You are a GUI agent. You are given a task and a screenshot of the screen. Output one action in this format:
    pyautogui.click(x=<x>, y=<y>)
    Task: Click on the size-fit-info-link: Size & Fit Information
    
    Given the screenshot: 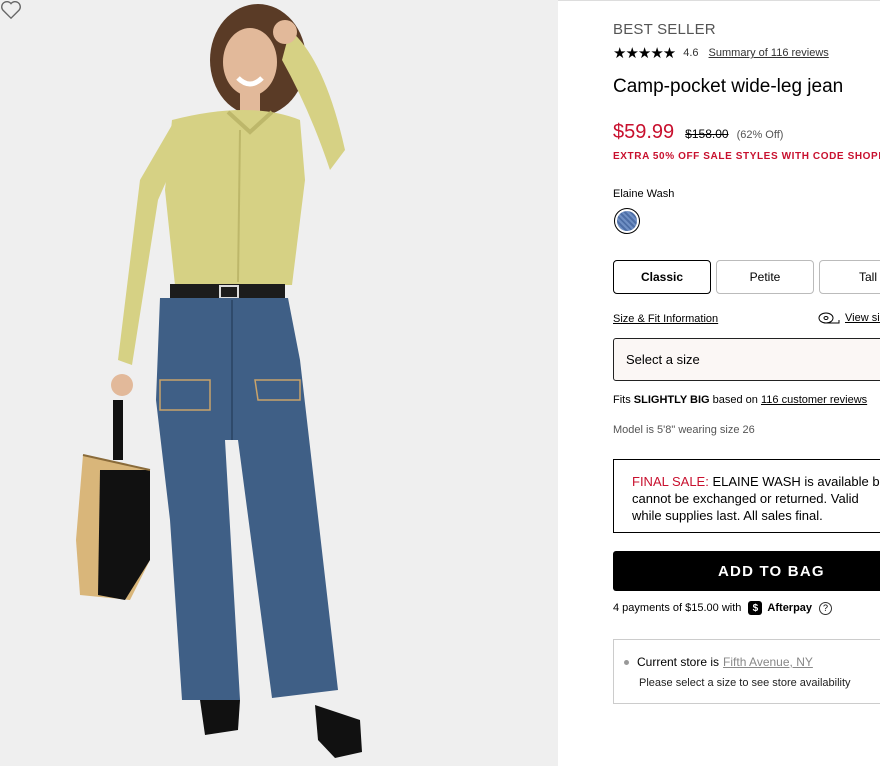 What is the action you would take?
    pyautogui.click(x=665, y=319)
    